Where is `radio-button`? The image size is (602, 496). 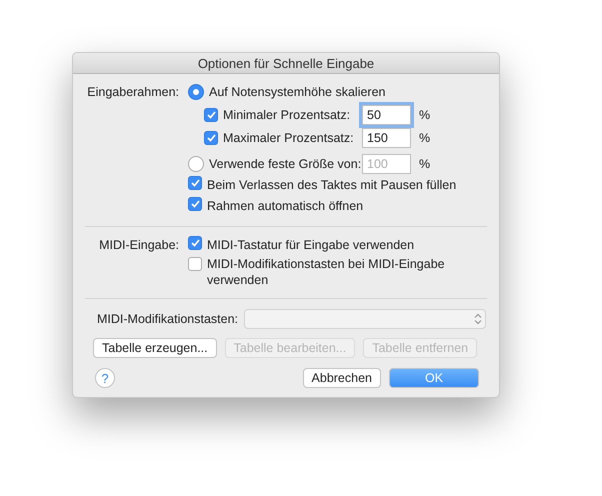 radio-button is located at coordinates (196, 92).